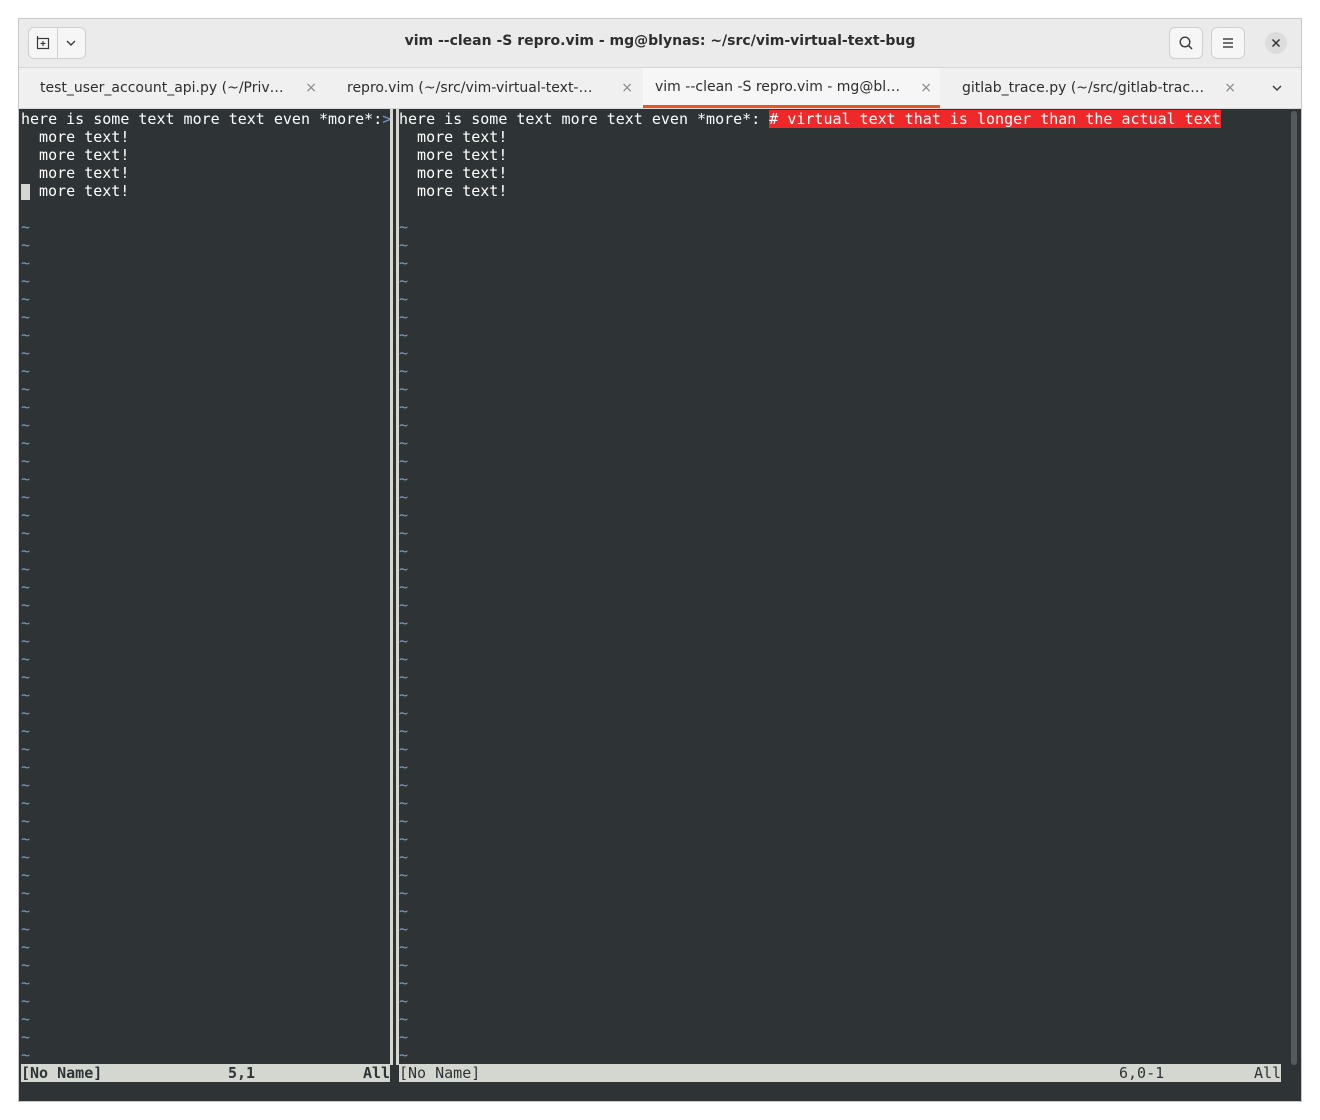 This screenshot has width=1320, height=1120. Describe the element at coordinates (80, 191) in the screenshot. I see `buffer-line-text: more text!` at that location.